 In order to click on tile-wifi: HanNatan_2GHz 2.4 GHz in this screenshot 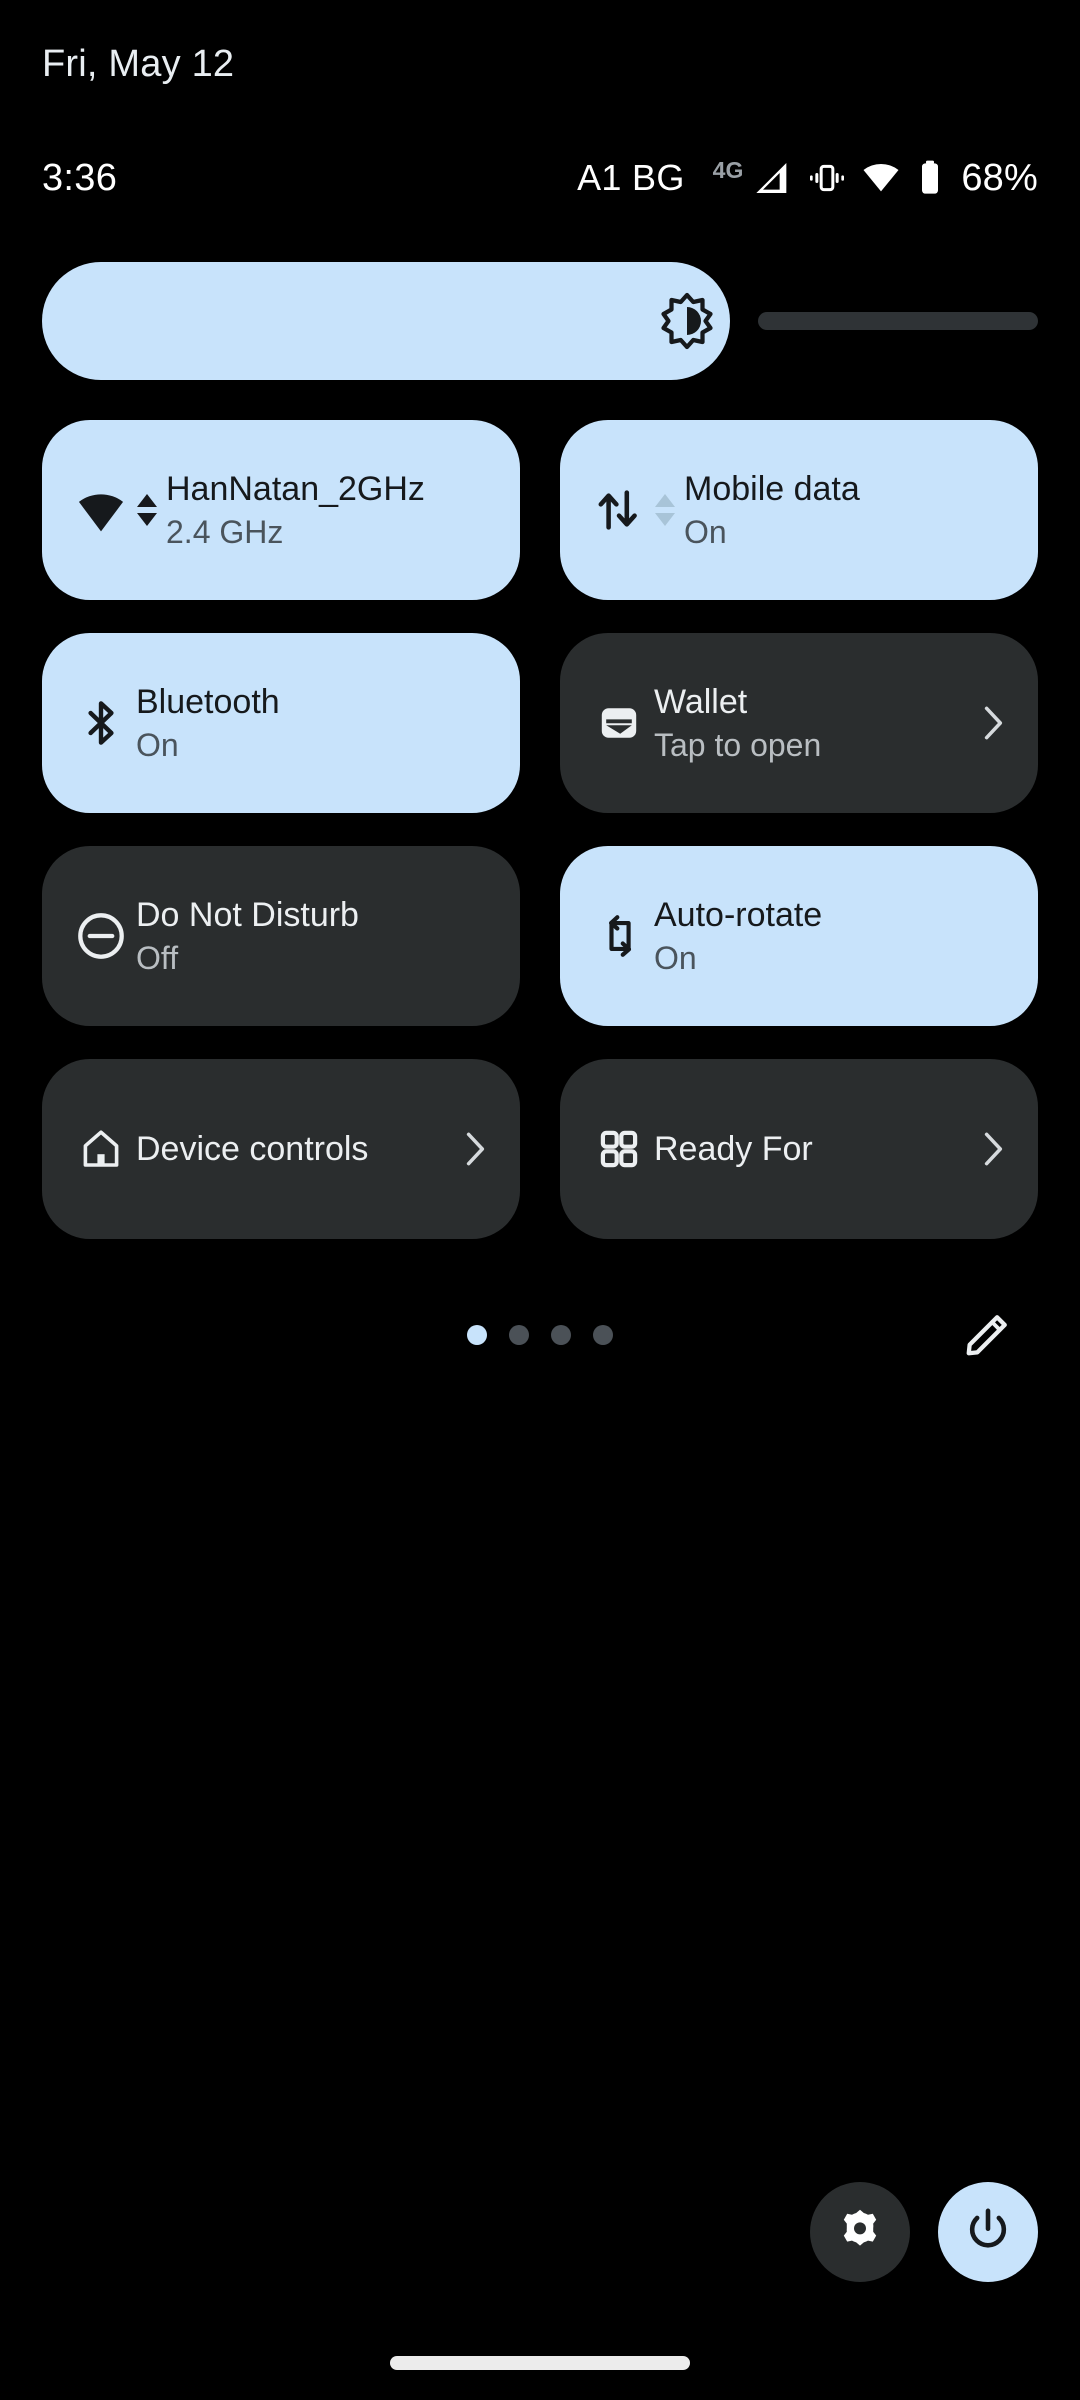, I will do `click(281, 510)`.